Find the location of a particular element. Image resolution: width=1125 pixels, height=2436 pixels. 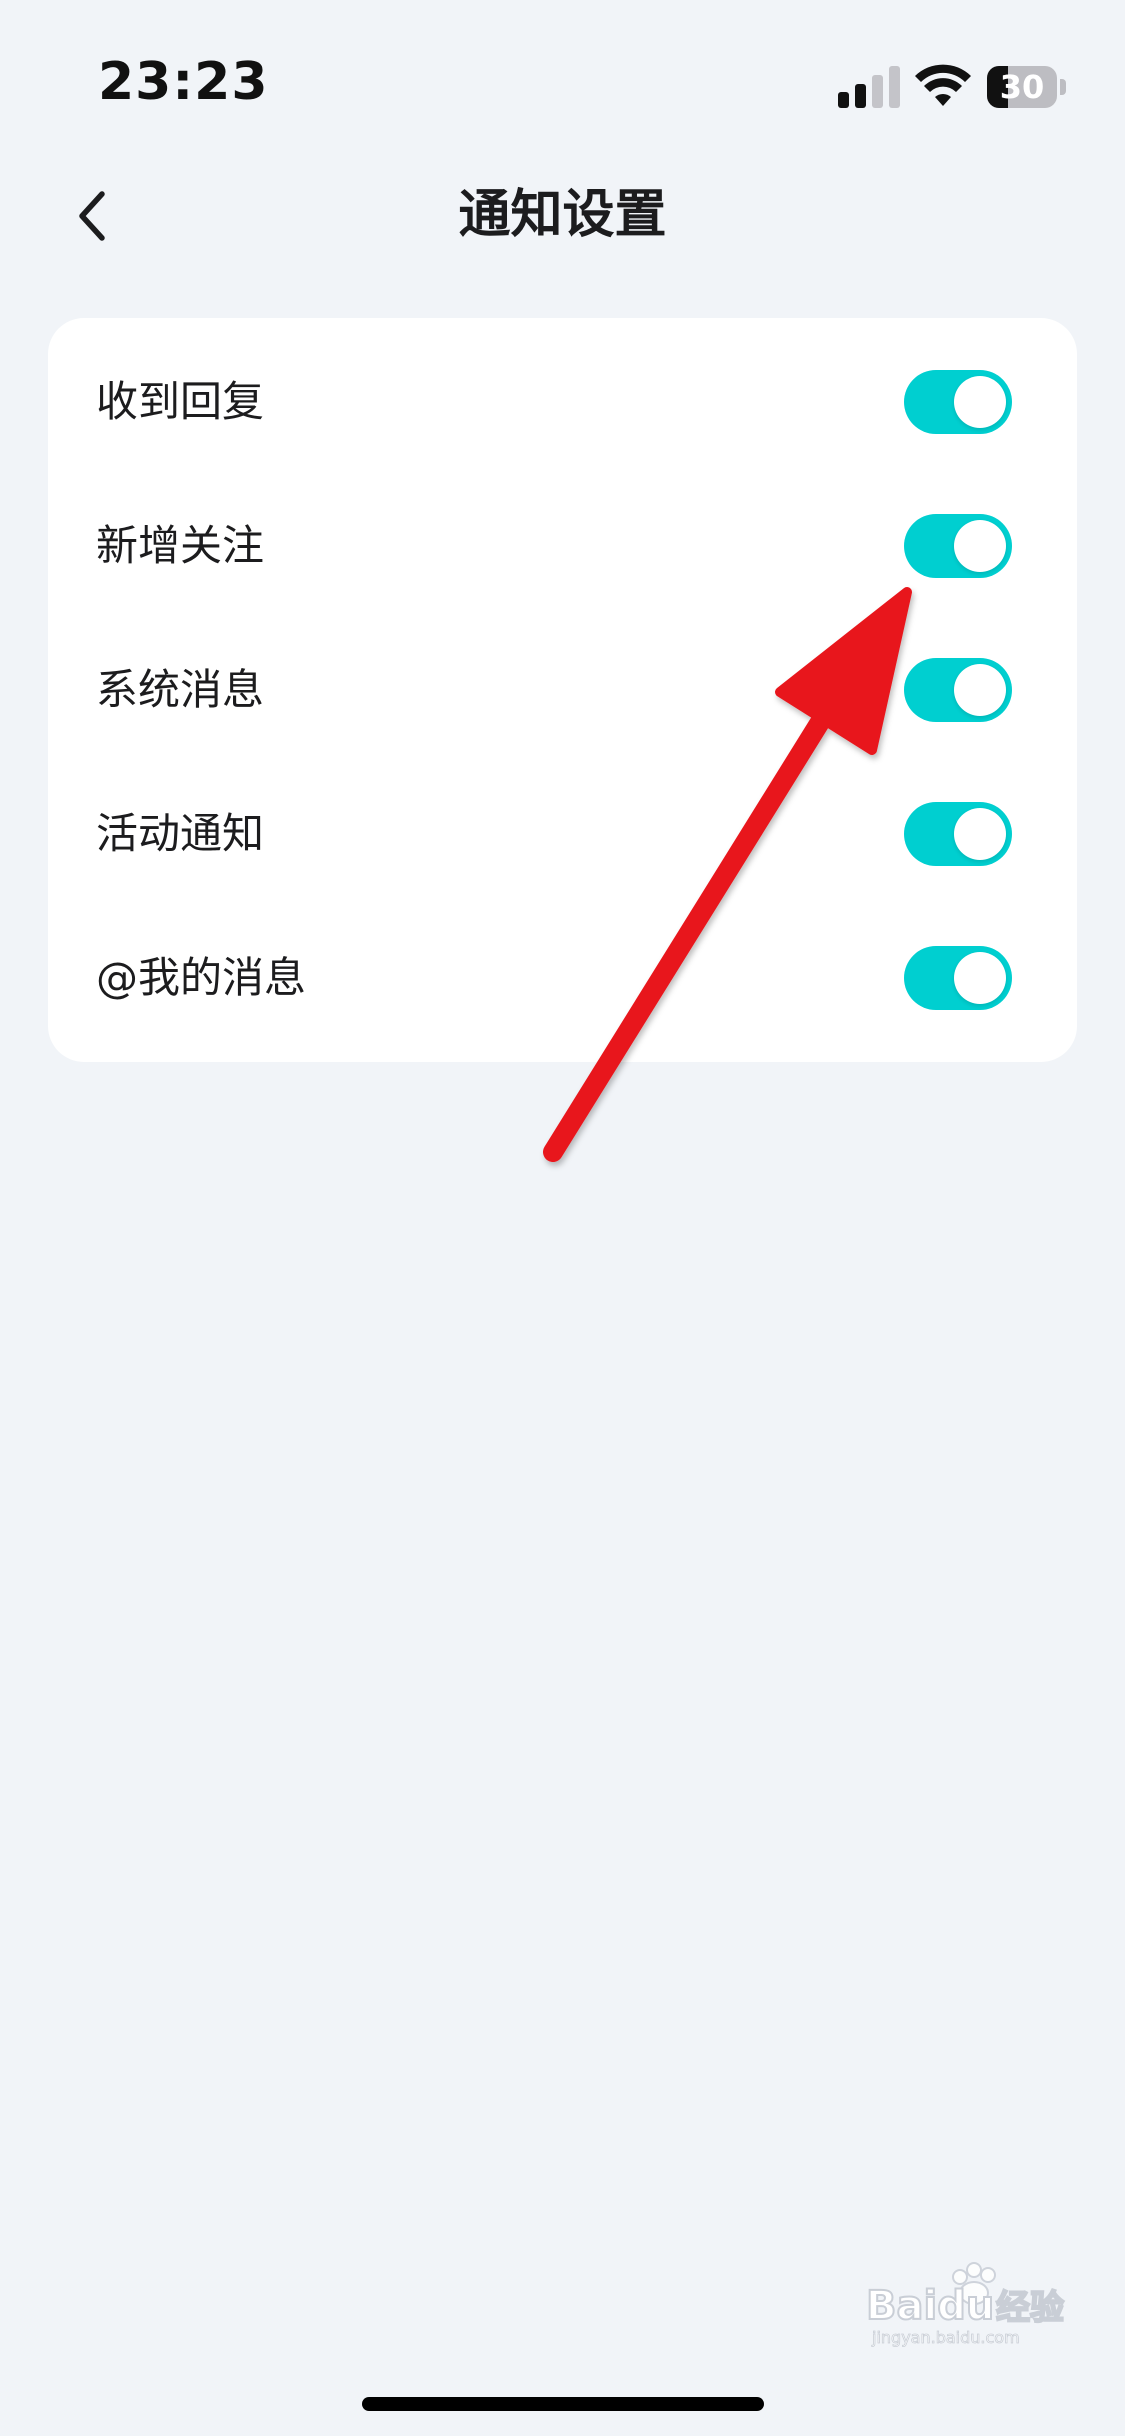

home-indicator is located at coordinates (563, 2404).